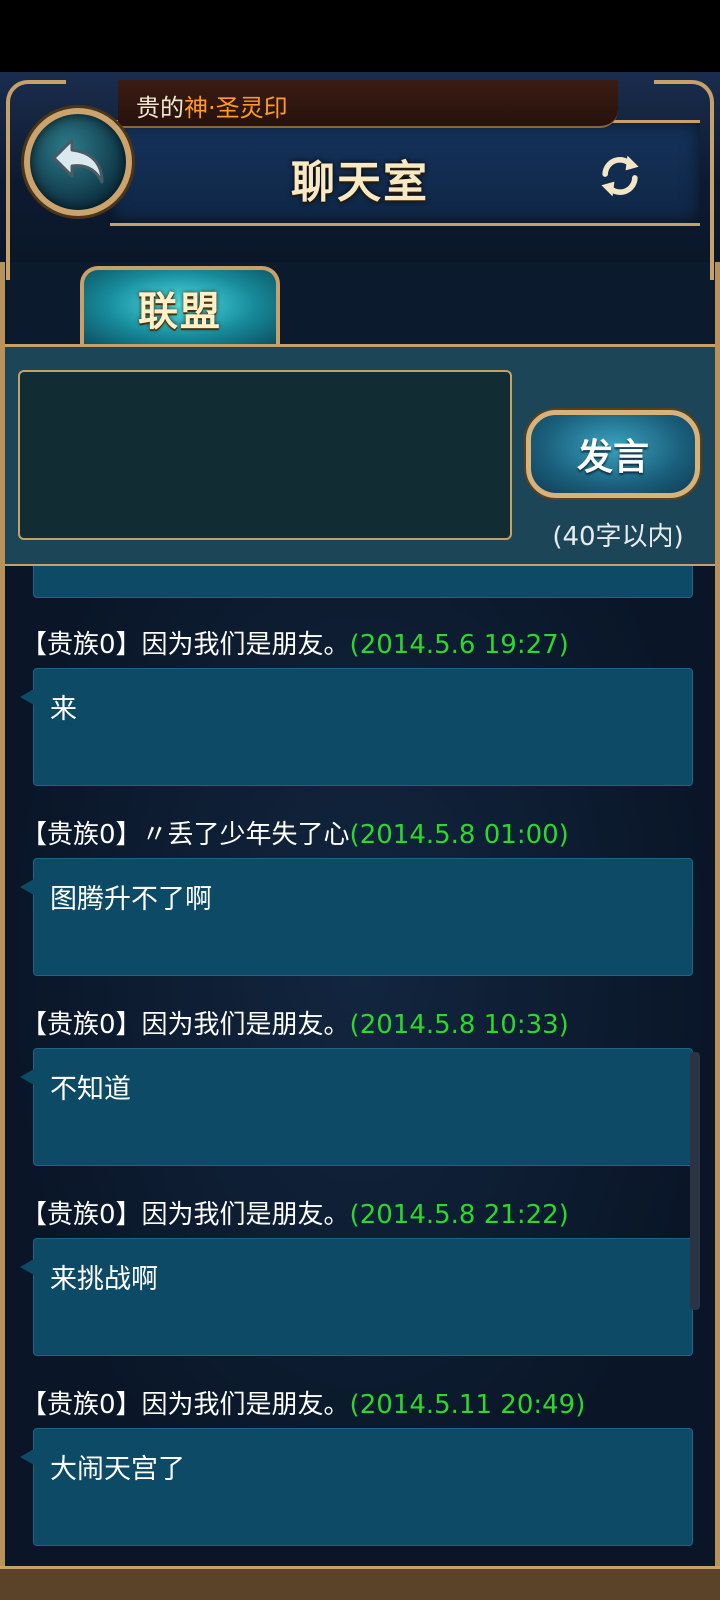 The width and height of the screenshot is (720, 1600). What do you see at coordinates (90, 1089) in the screenshot?
I see `message-text: 不知道` at bounding box center [90, 1089].